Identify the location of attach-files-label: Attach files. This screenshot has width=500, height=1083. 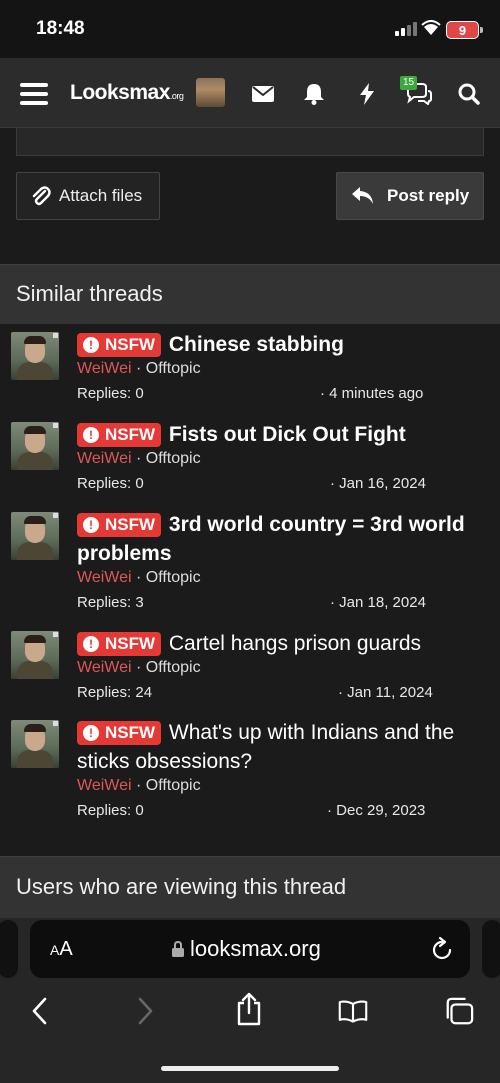
(101, 195).